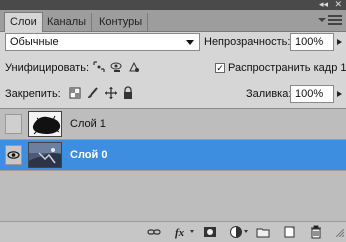 Image resolution: width=346 pixels, height=242 pixels. Describe the element at coordinates (323, 4) in the screenshot. I see `collapse-icon: ◂◂` at that location.